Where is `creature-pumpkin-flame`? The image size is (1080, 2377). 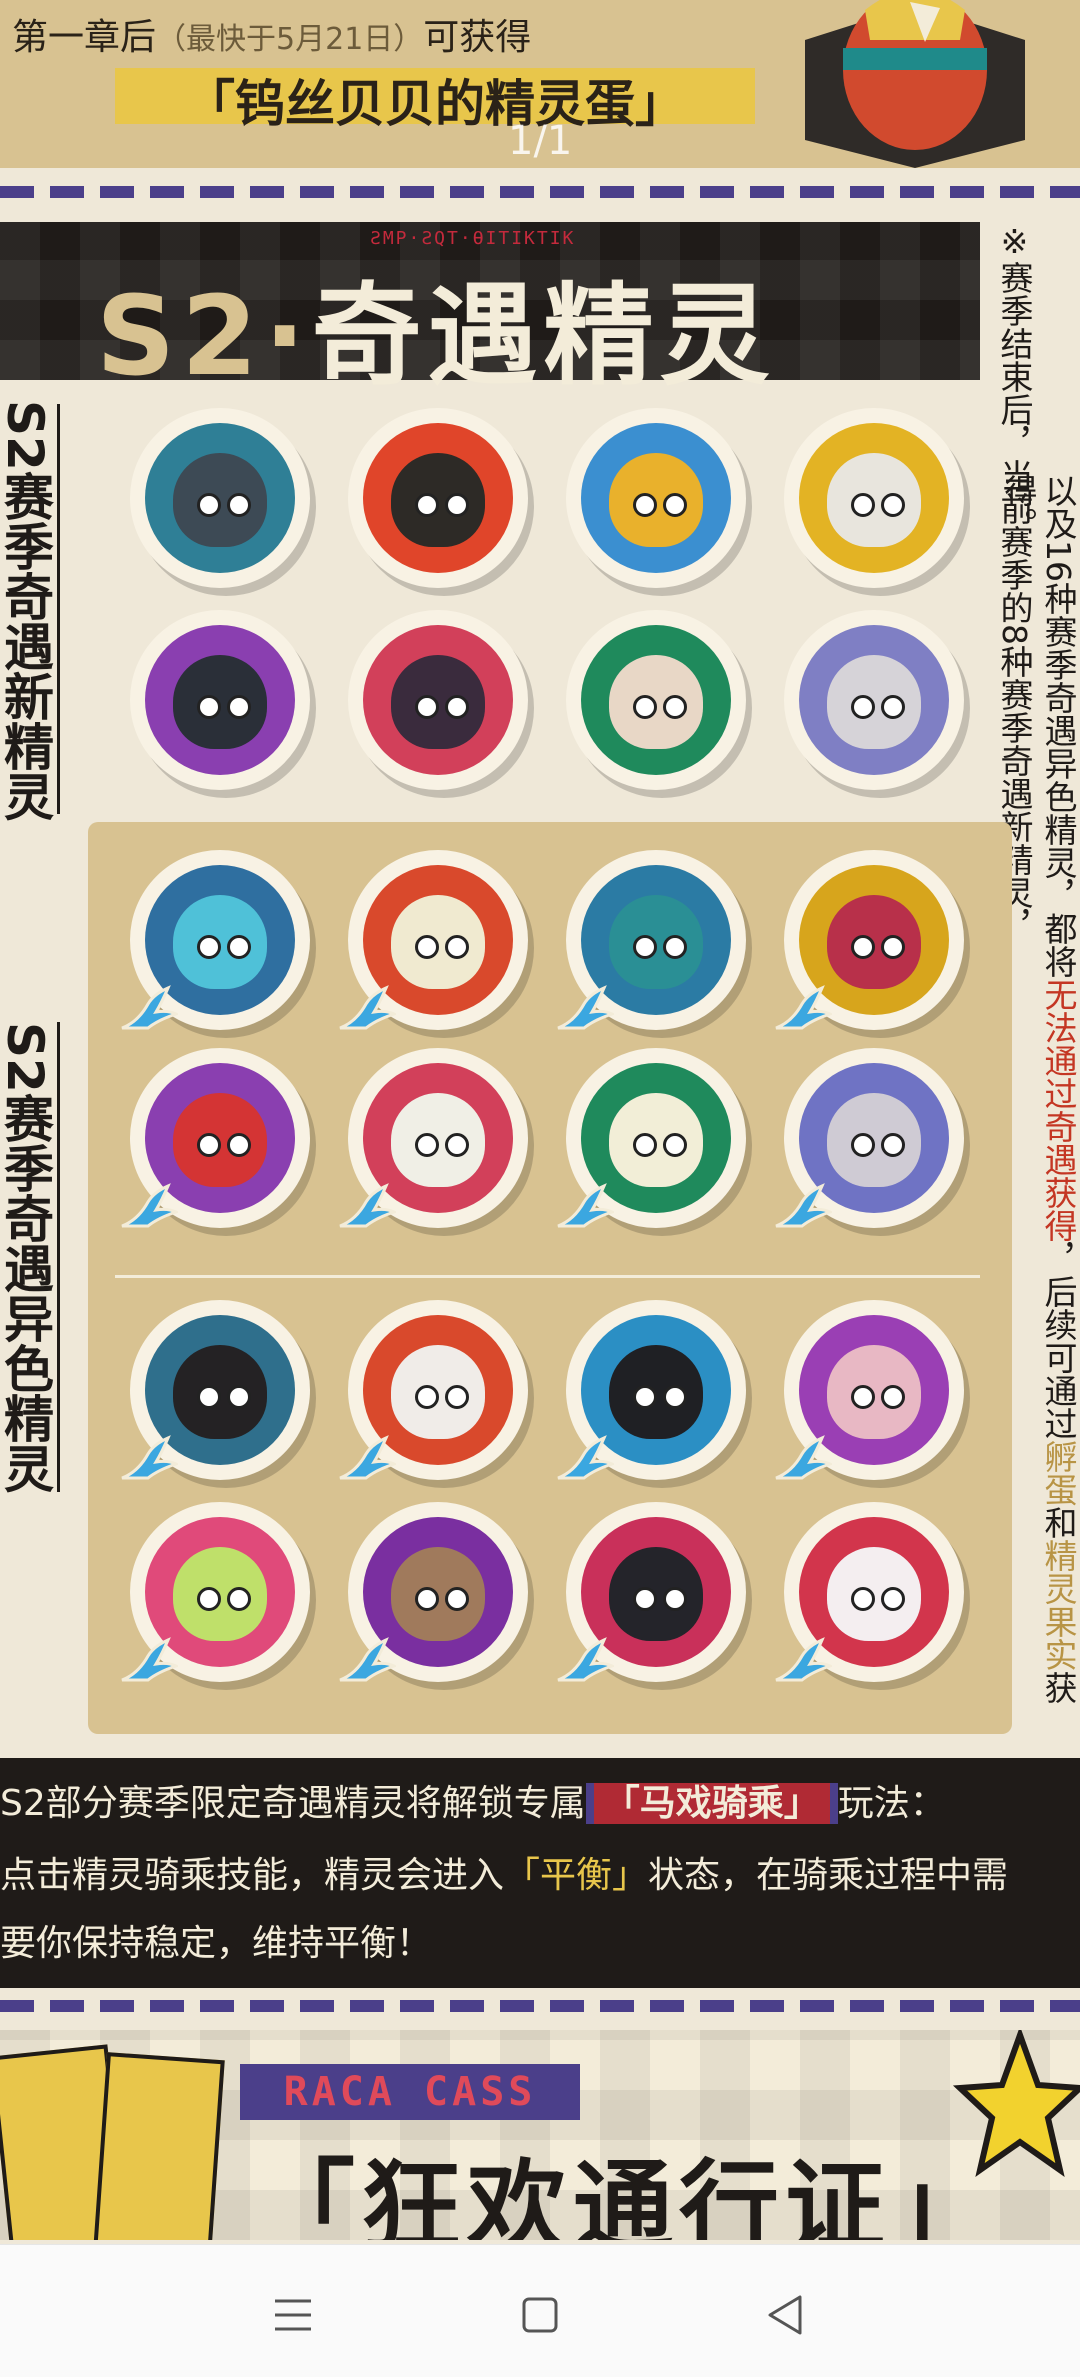 creature-pumpkin-flame is located at coordinates (438, 498).